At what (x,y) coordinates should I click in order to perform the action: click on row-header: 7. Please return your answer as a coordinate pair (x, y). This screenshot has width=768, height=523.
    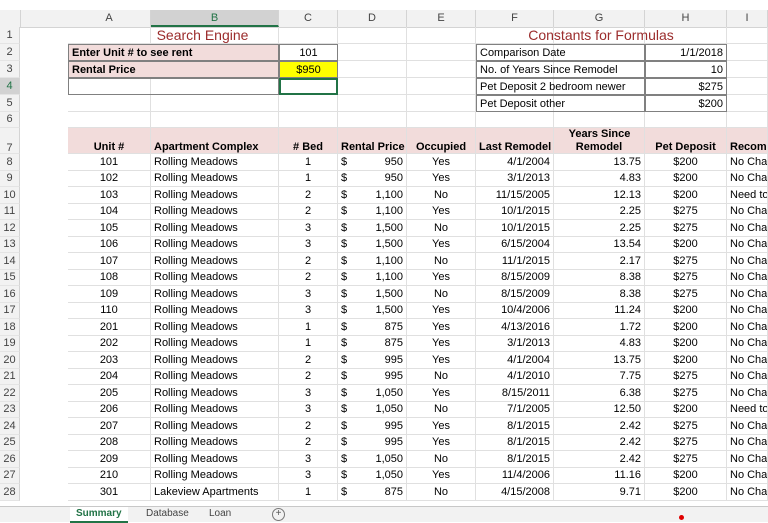
    Looking at the image, I should click on (10, 141).